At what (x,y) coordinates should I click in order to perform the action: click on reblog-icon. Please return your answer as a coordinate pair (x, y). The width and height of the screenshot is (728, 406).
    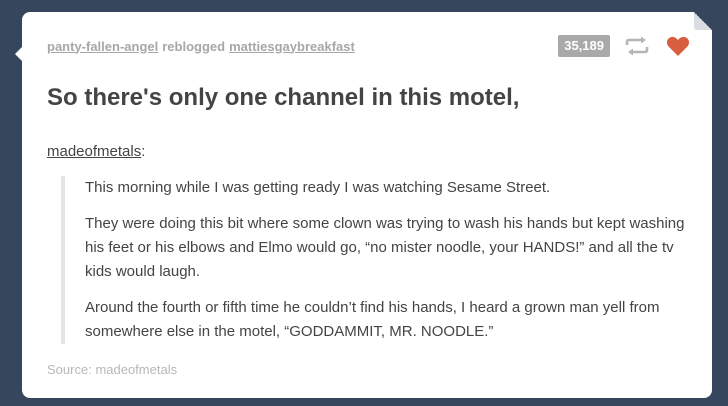
    Looking at the image, I should click on (637, 46).